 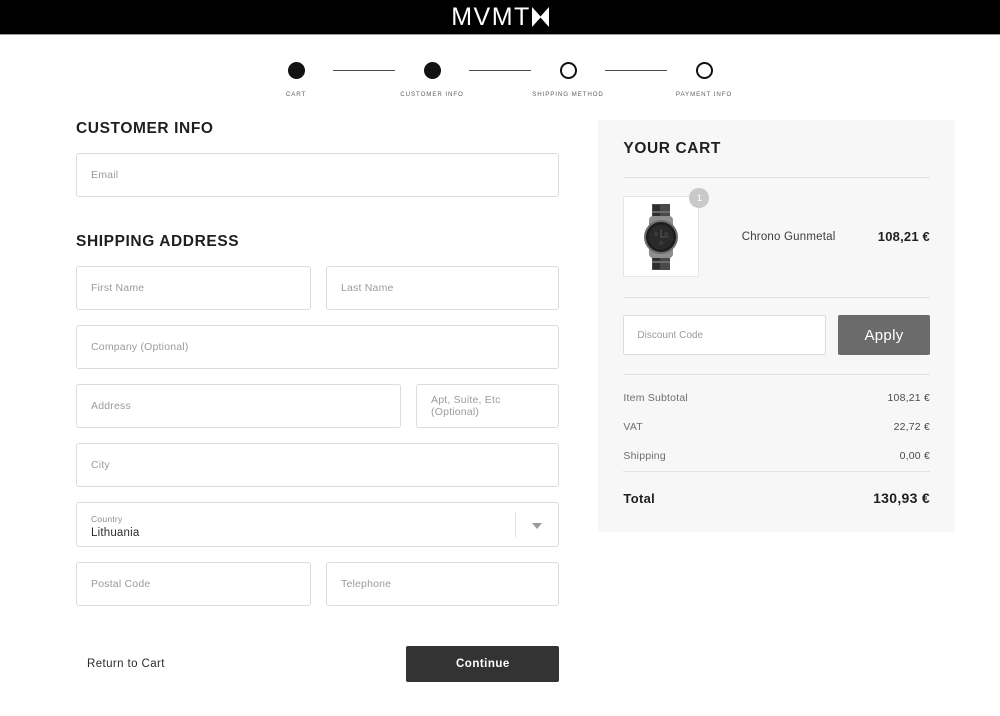 I want to click on last-name-field: Last Name, so click(x=443, y=288).